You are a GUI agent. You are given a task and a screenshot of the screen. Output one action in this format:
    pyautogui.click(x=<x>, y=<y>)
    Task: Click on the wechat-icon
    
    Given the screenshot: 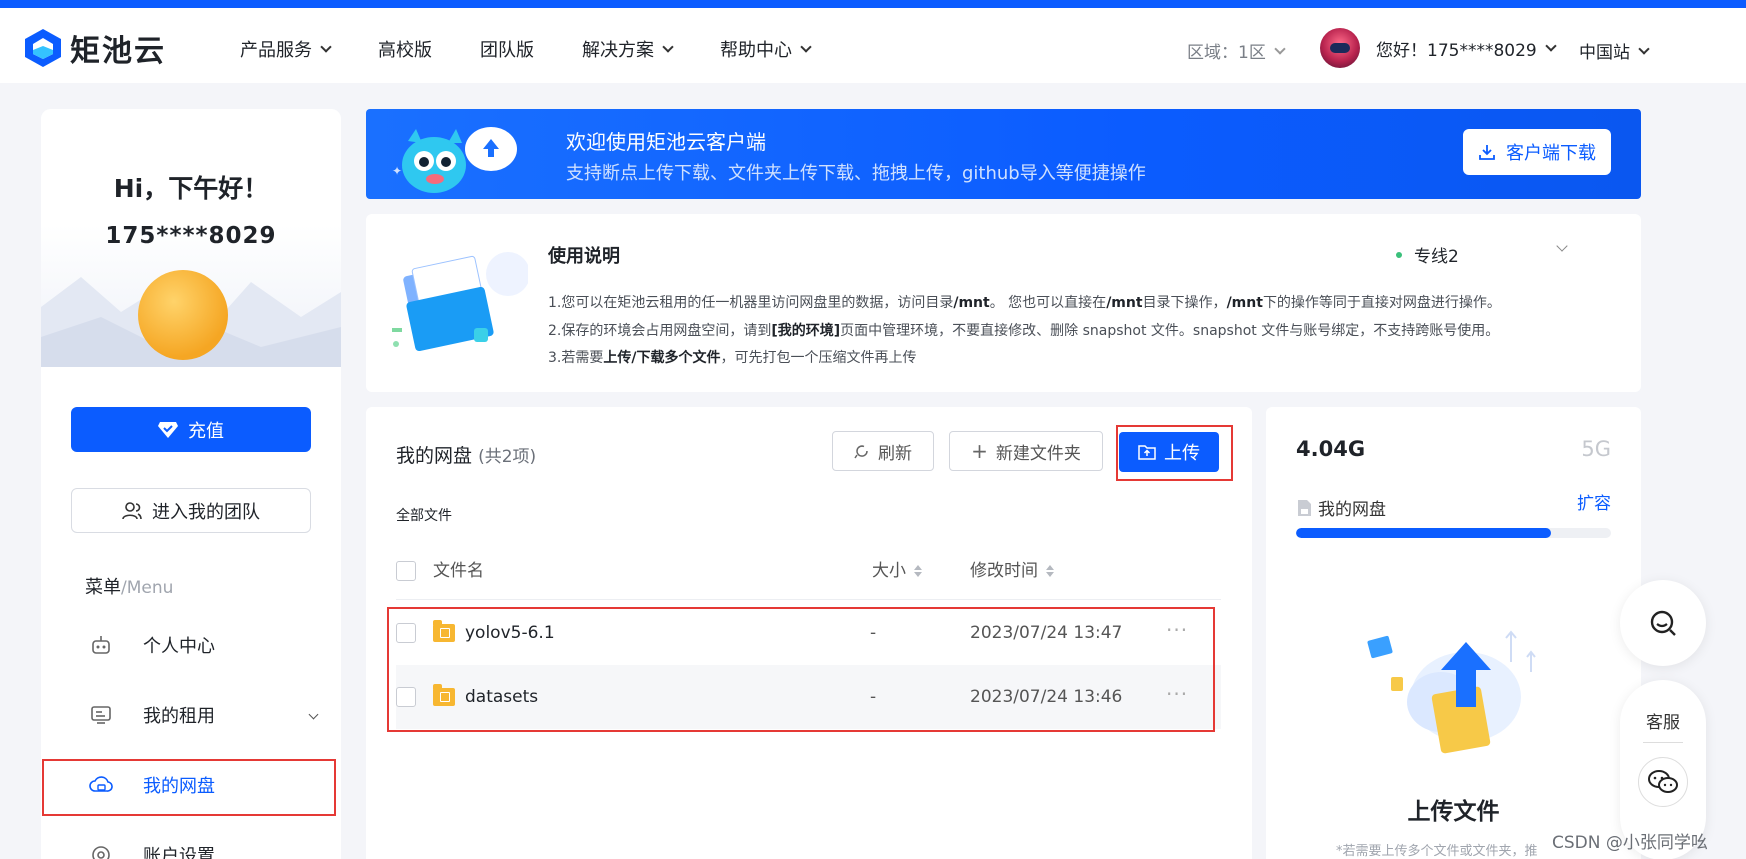 What is the action you would take?
    pyautogui.click(x=1663, y=781)
    